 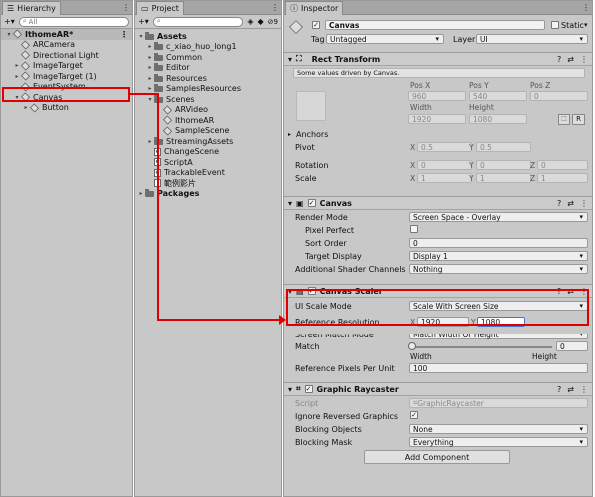 I want to click on canvas-enabled-checkbox: ✓, so click(x=311, y=203).